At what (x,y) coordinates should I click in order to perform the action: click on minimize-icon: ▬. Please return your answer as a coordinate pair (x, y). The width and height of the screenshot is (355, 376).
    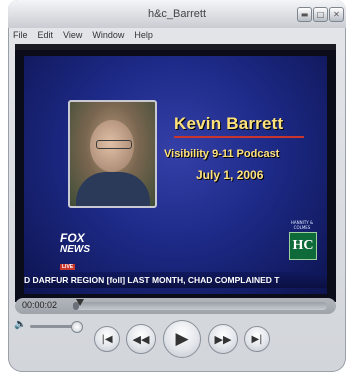
    Looking at the image, I should click on (304, 14).